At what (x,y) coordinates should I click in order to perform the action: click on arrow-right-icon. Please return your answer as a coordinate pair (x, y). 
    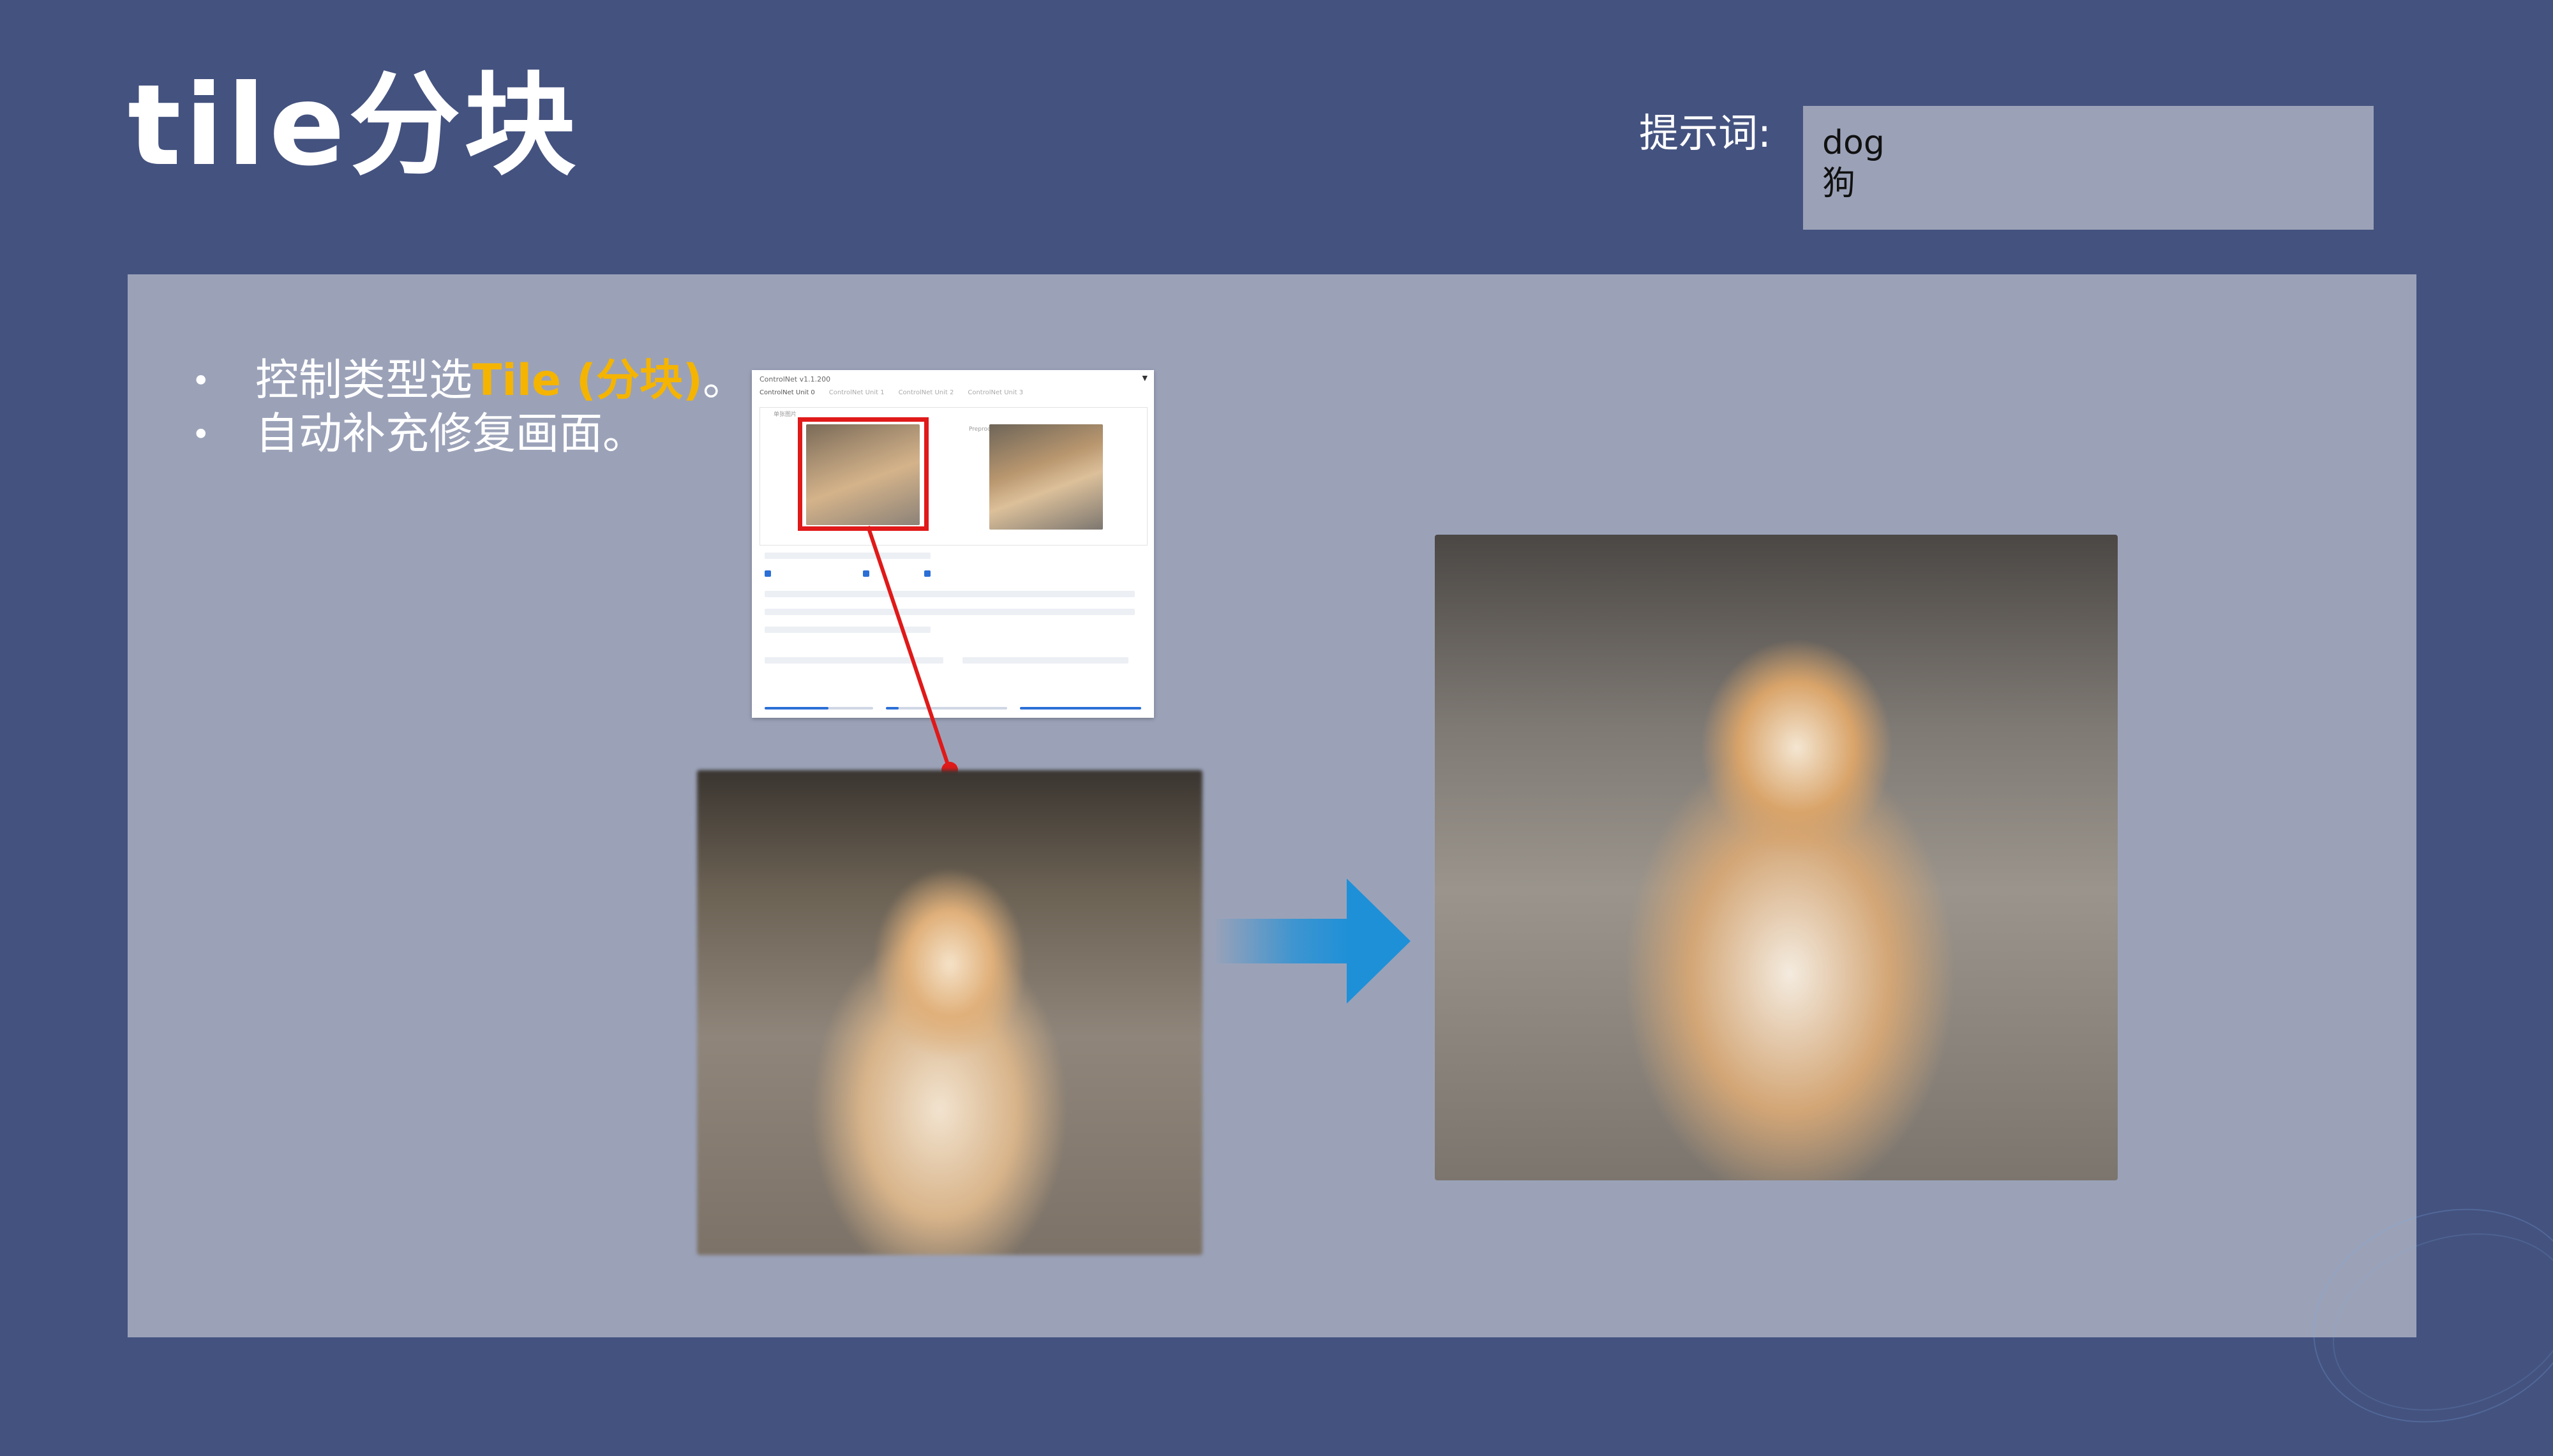
    Looking at the image, I should click on (1312, 941).